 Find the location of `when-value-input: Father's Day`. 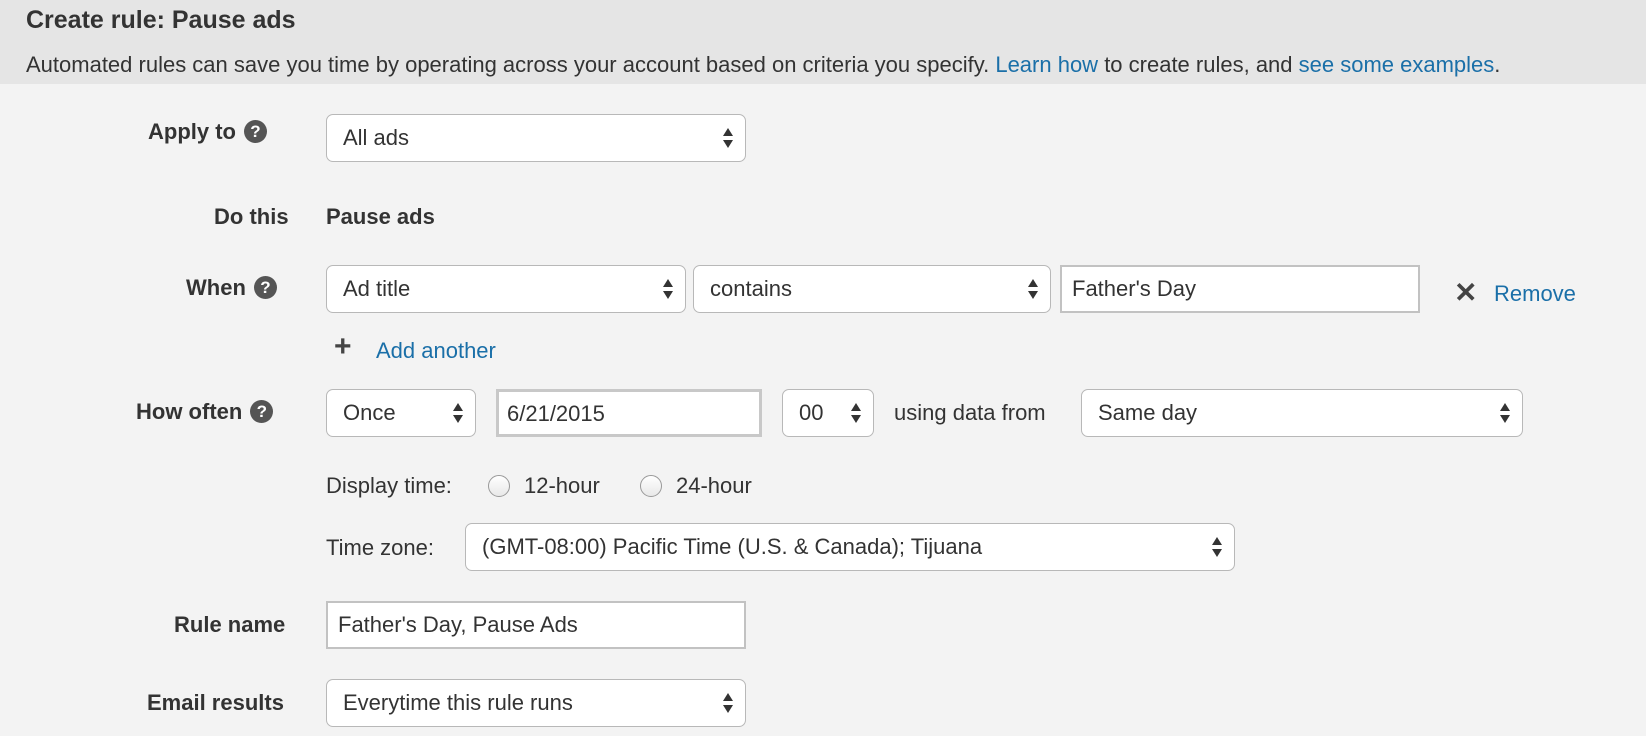

when-value-input: Father's Day is located at coordinates (1240, 289).